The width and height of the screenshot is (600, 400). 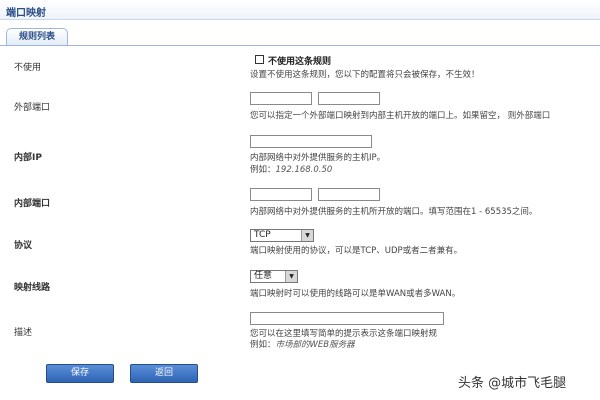 I want to click on internal-ip-input, so click(x=311, y=141).